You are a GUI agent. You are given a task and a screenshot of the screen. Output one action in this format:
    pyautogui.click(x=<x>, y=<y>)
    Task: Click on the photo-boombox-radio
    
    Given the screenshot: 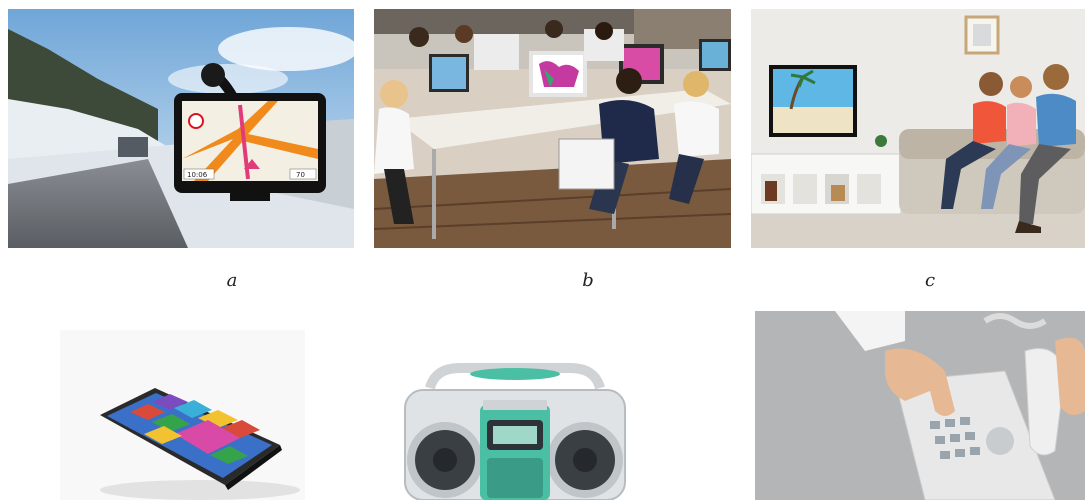 What is the action you would take?
    pyautogui.click(x=515, y=430)
    